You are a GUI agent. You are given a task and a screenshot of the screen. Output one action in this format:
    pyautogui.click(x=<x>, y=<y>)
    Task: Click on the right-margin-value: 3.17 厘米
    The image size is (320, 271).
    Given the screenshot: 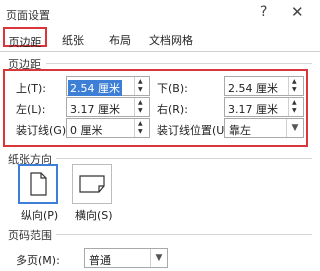 What is the action you would take?
    pyautogui.click(x=253, y=109)
    